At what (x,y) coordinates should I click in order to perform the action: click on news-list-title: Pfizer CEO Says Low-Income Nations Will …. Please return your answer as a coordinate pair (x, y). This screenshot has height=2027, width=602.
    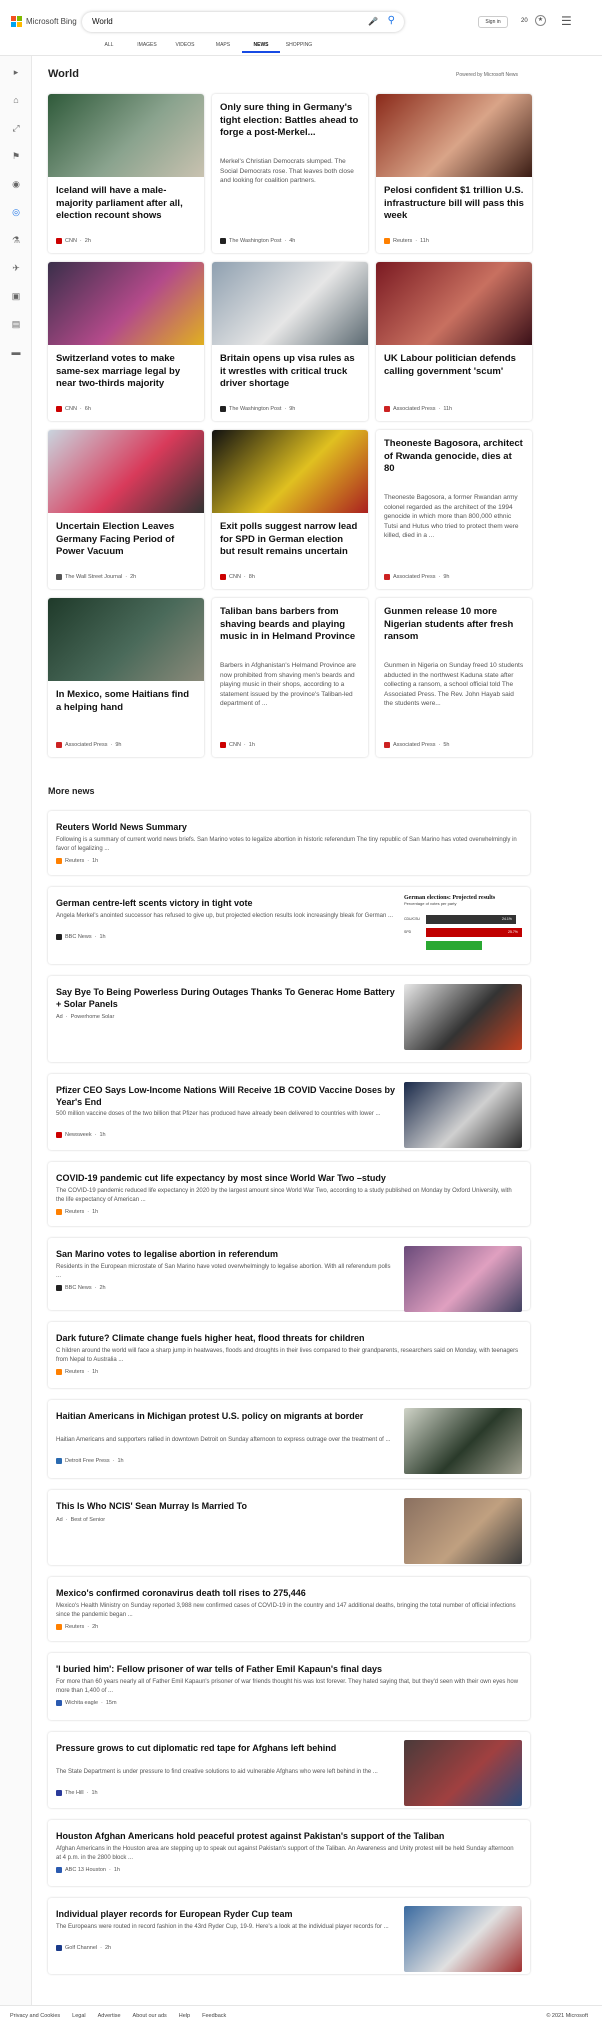
    Looking at the image, I should click on (226, 1096).